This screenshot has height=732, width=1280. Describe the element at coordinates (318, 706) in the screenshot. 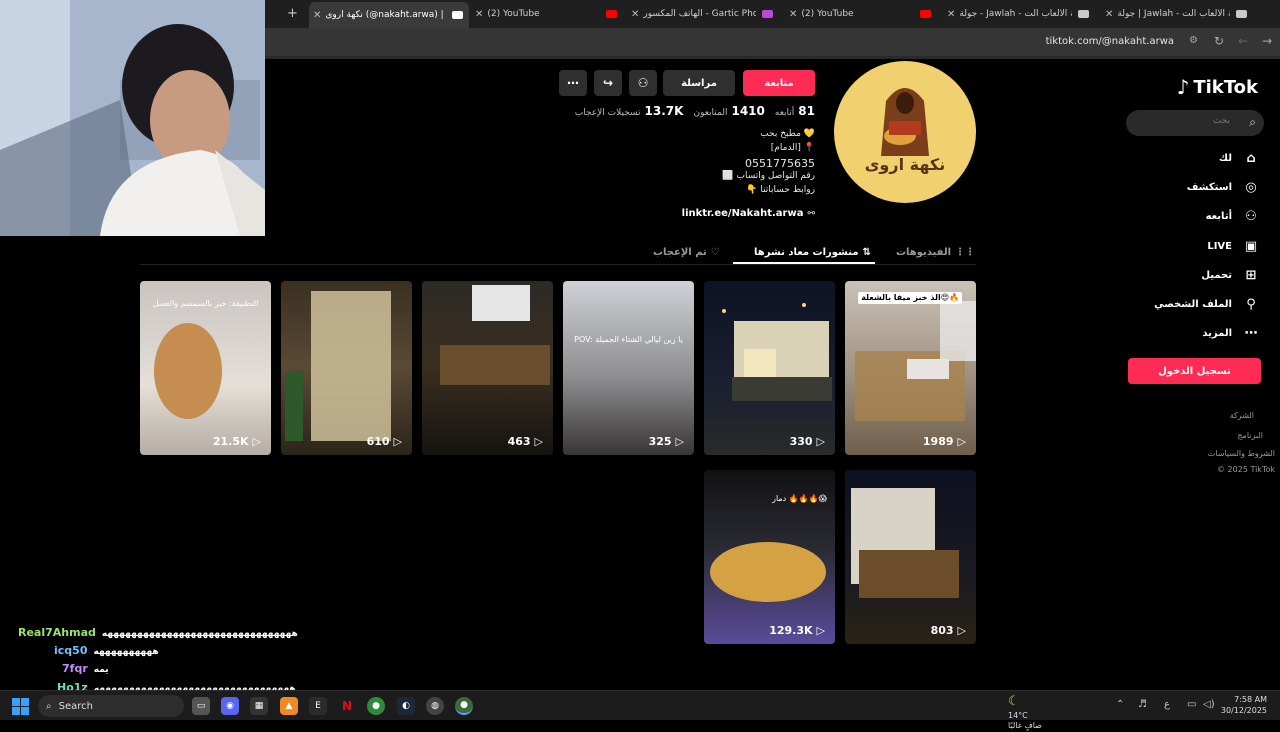

I see `epic-games-icon: E` at that location.